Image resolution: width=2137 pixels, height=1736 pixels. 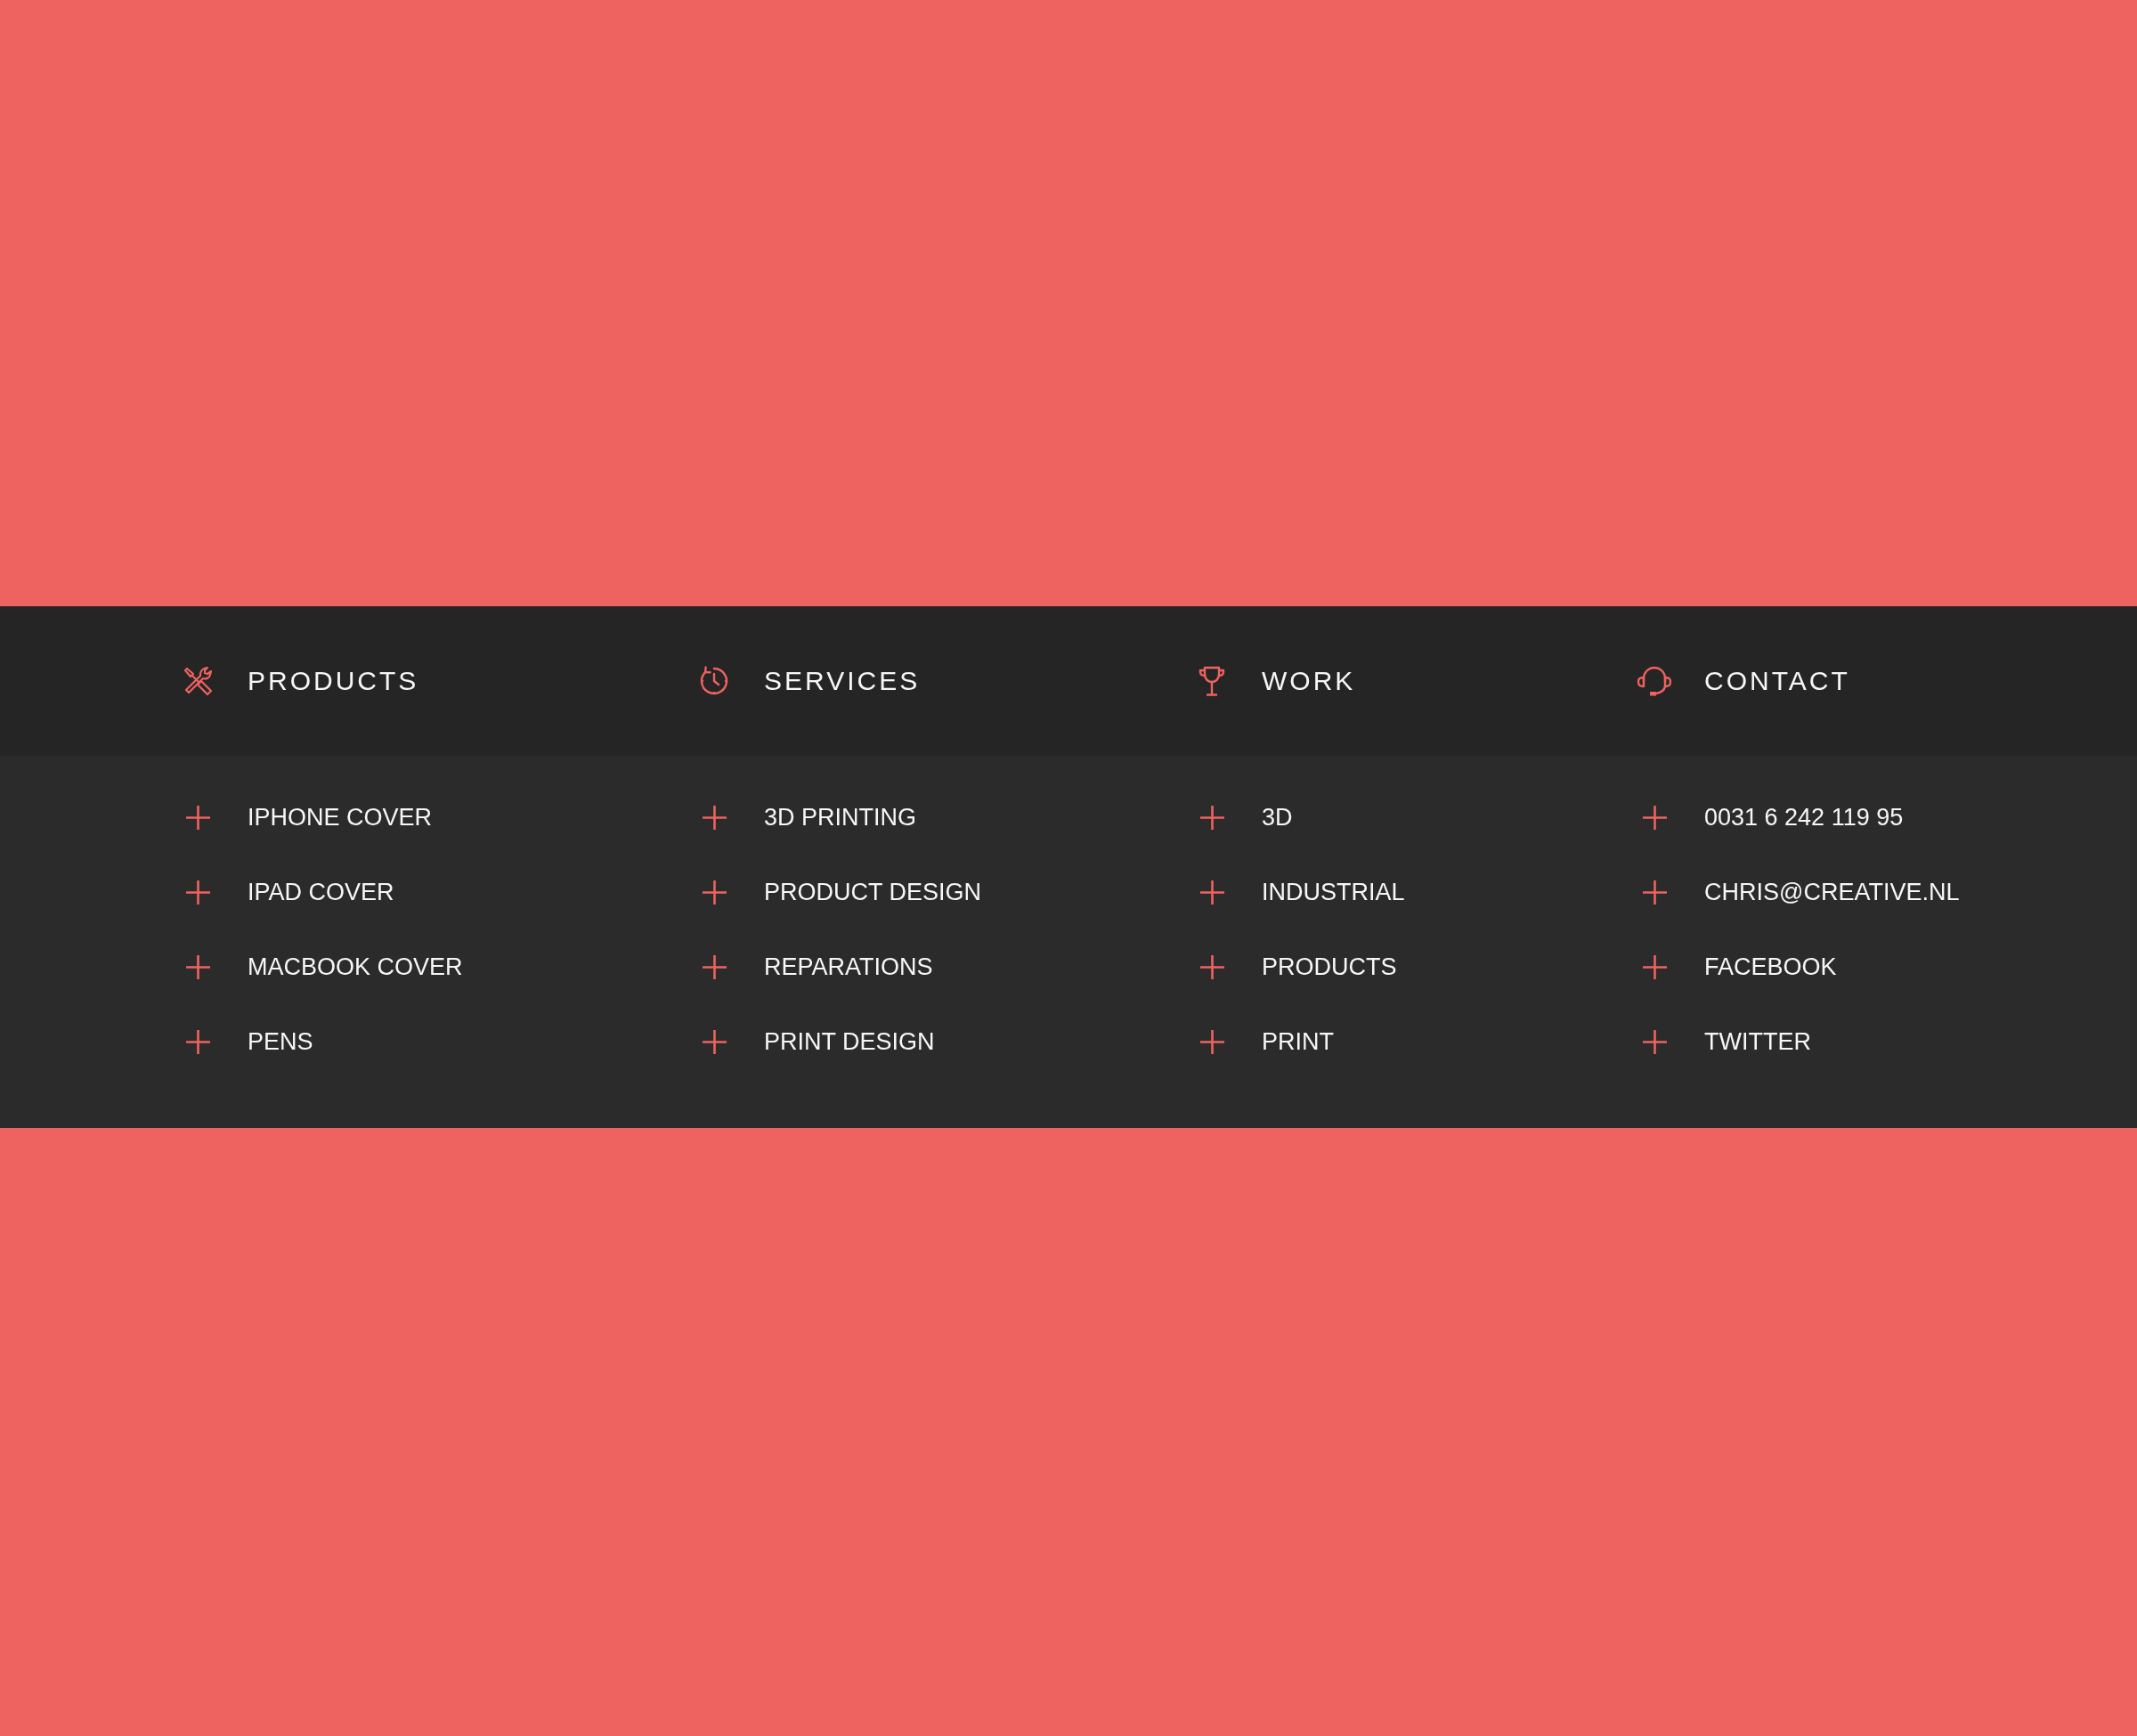 What do you see at coordinates (1832, 892) in the screenshot?
I see `footer-link: CHRIS@CREATIVE.NL` at bounding box center [1832, 892].